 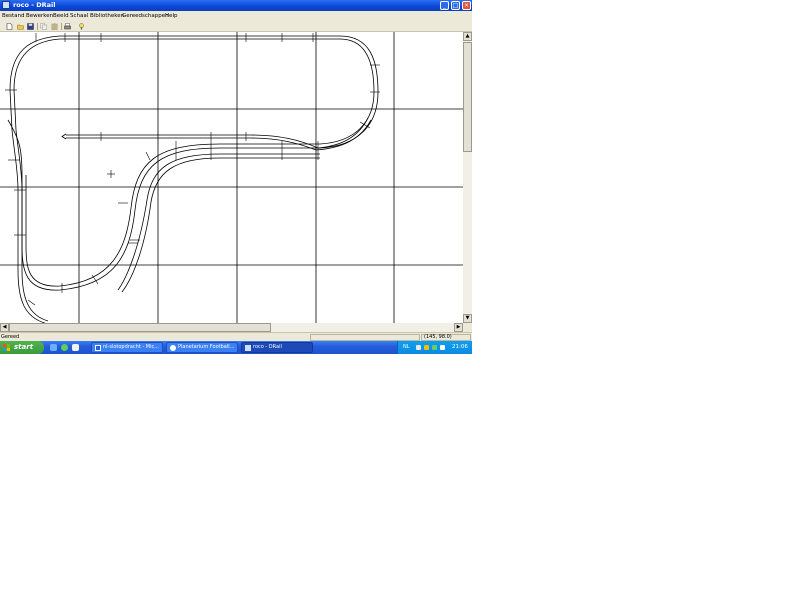 What do you see at coordinates (140, 327) in the screenshot?
I see `horizontal-scroll-thumb` at bounding box center [140, 327].